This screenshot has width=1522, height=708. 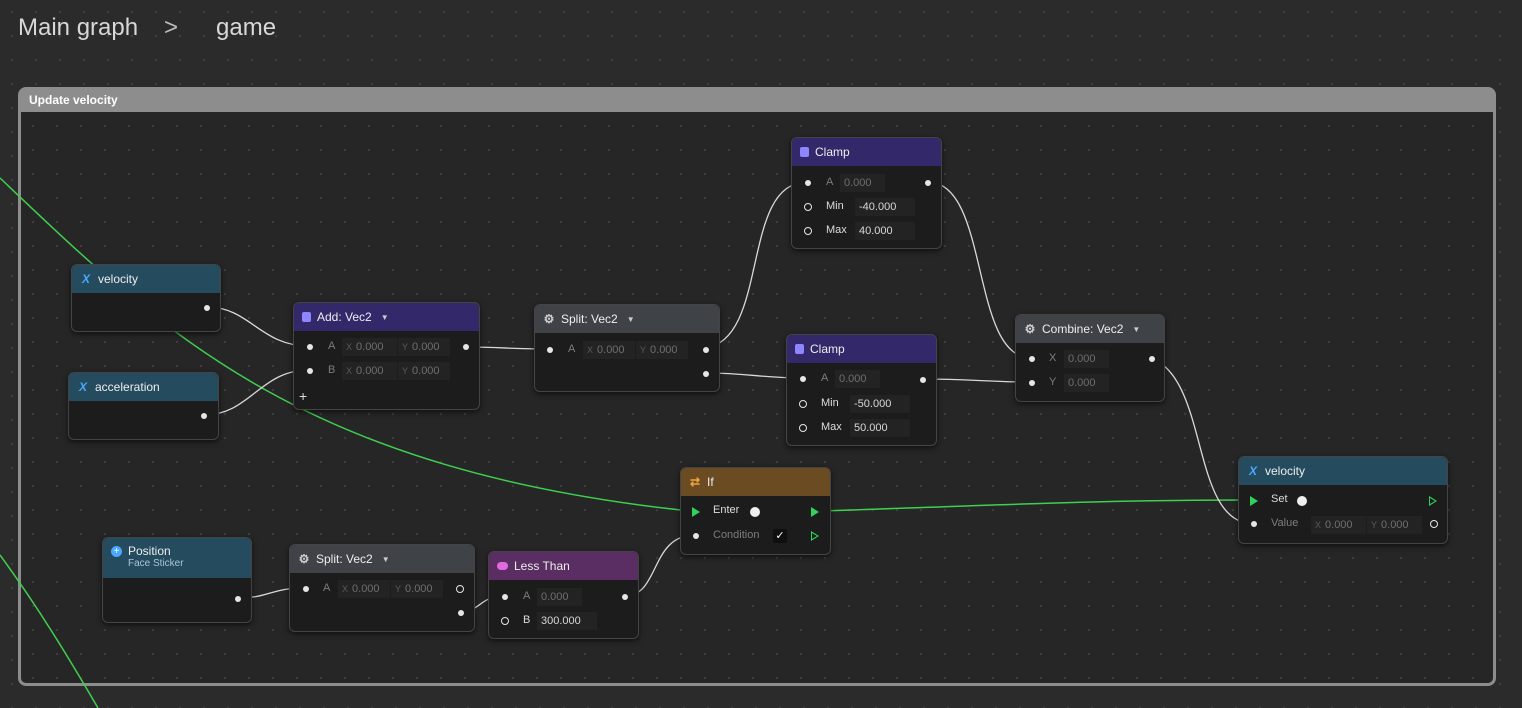 What do you see at coordinates (1338, 525) in the screenshot?
I see `value-x-field: X 0.000` at bounding box center [1338, 525].